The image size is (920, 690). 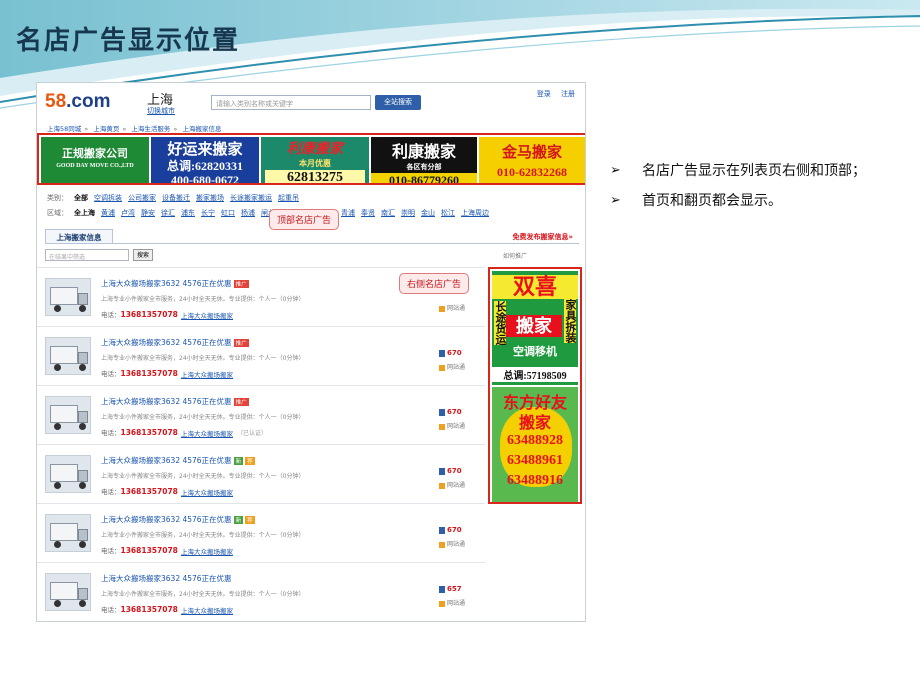 I want to click on site-search-input: 请输入类别名称或关键字, so click(x=291, y=102).